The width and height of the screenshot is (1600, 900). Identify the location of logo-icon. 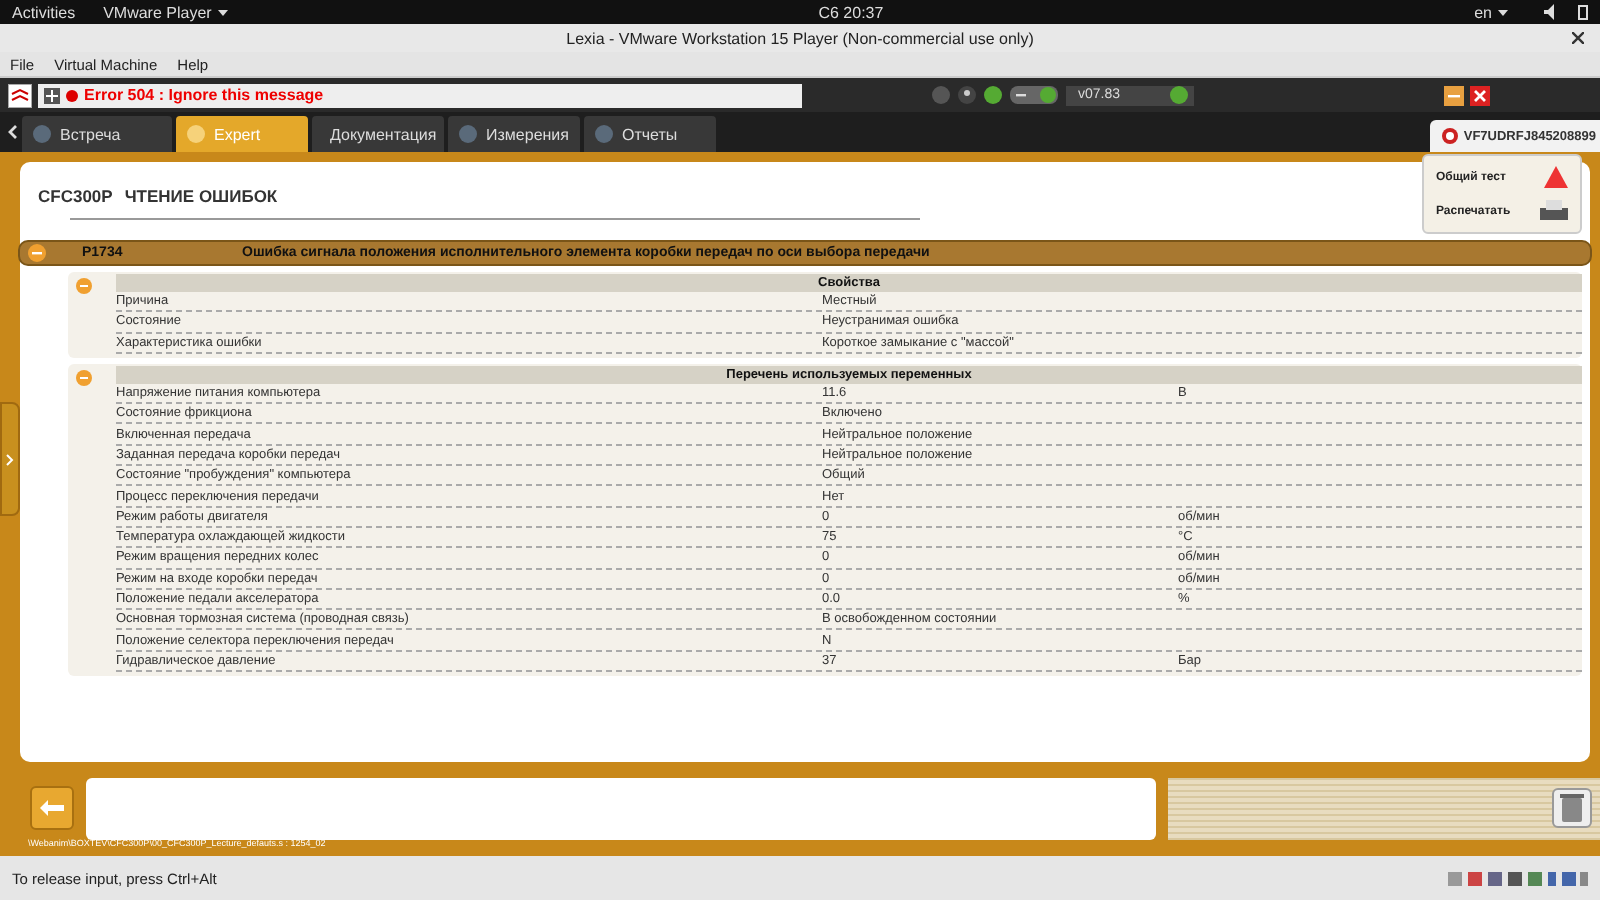
(20, 95).